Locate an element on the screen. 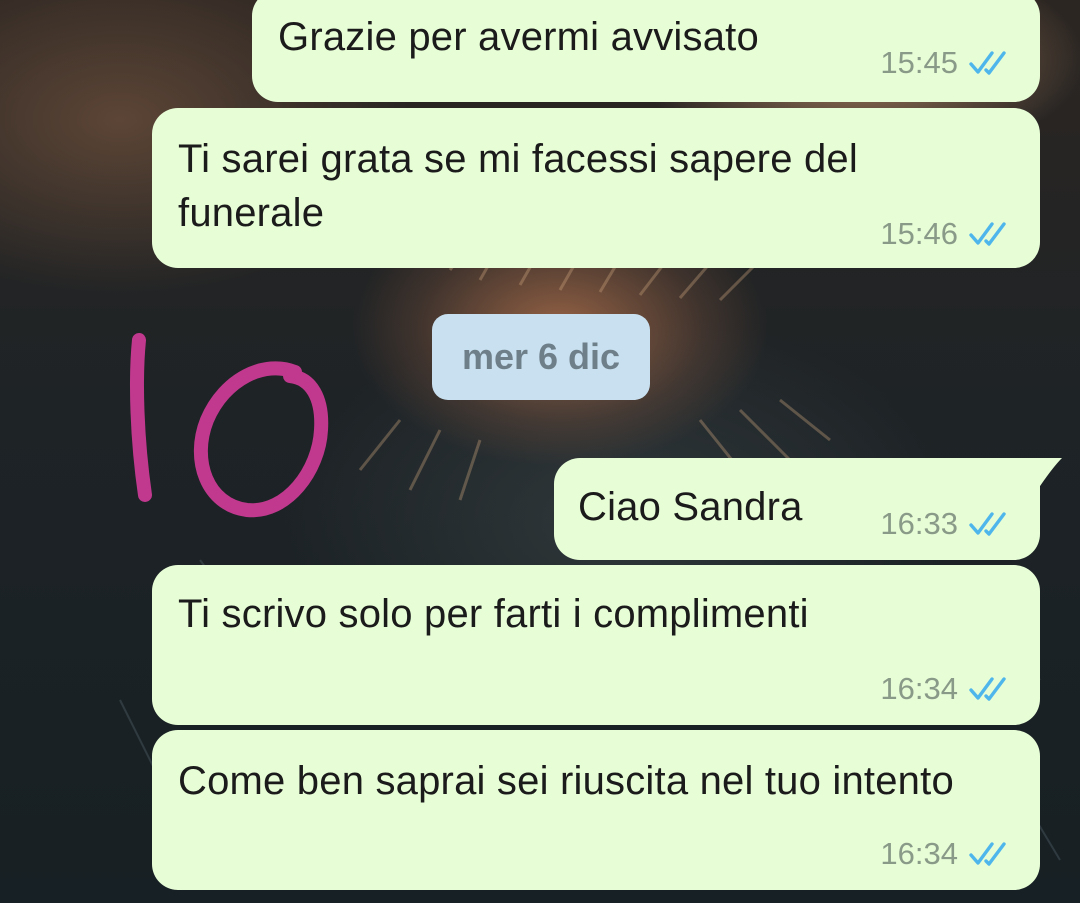 This screenshot has height=903, width=1080. message-meta: 15:46 is located at coordinates (947, 234).